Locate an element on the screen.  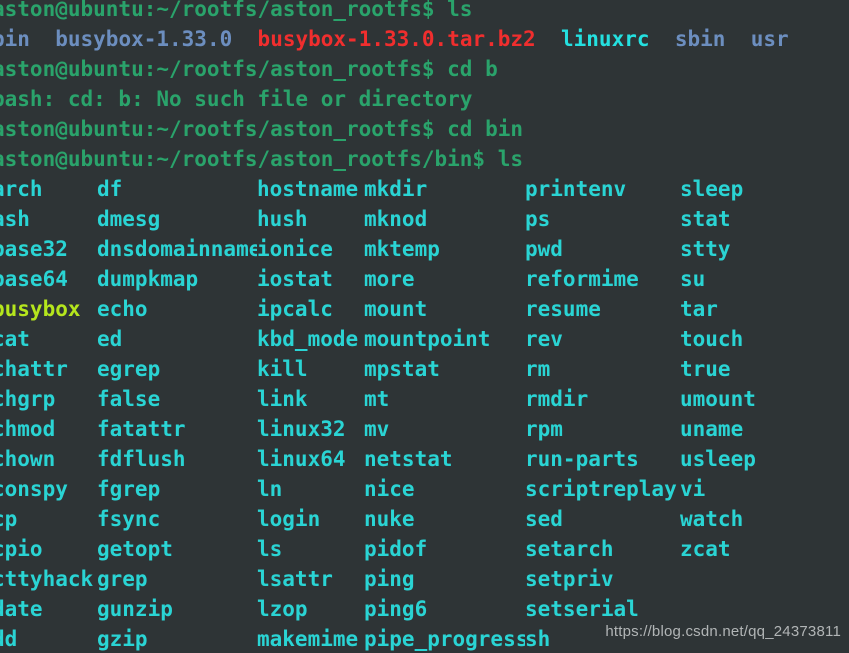
applet-name: hostname is located at coordinates (308, 189).